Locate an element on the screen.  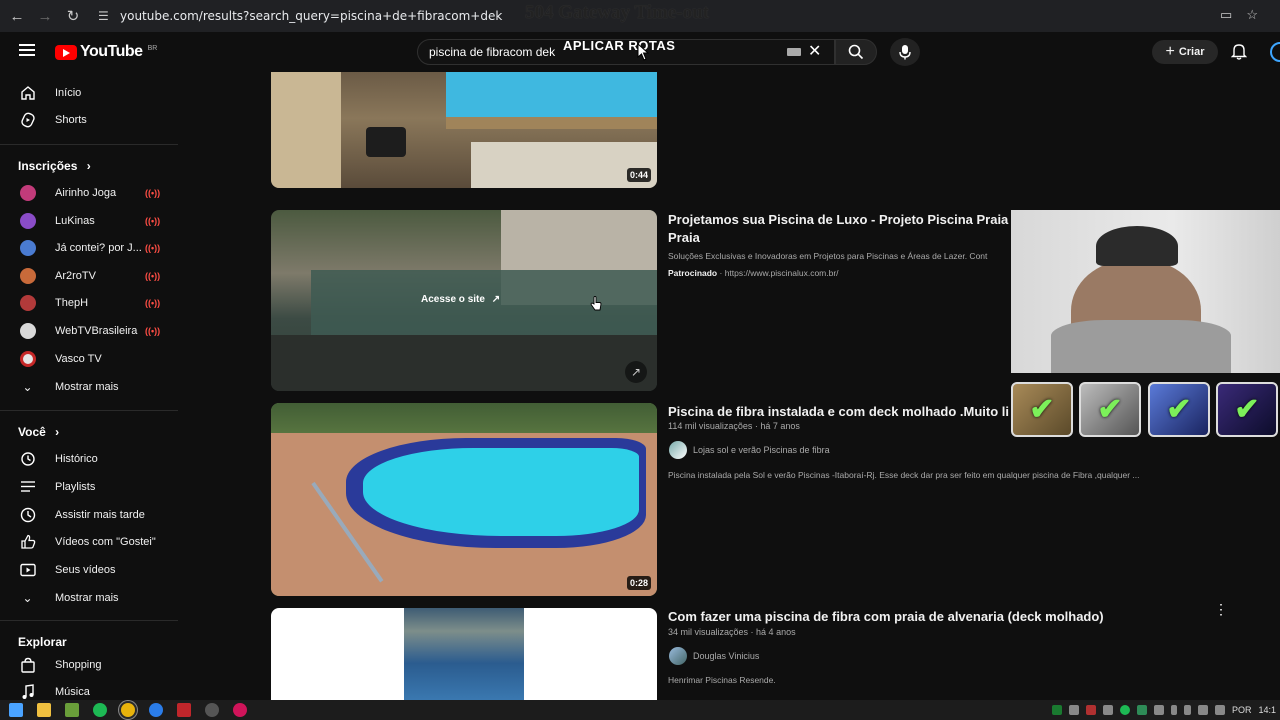
hand-cursor-icon is located at coordinates (596, 303).